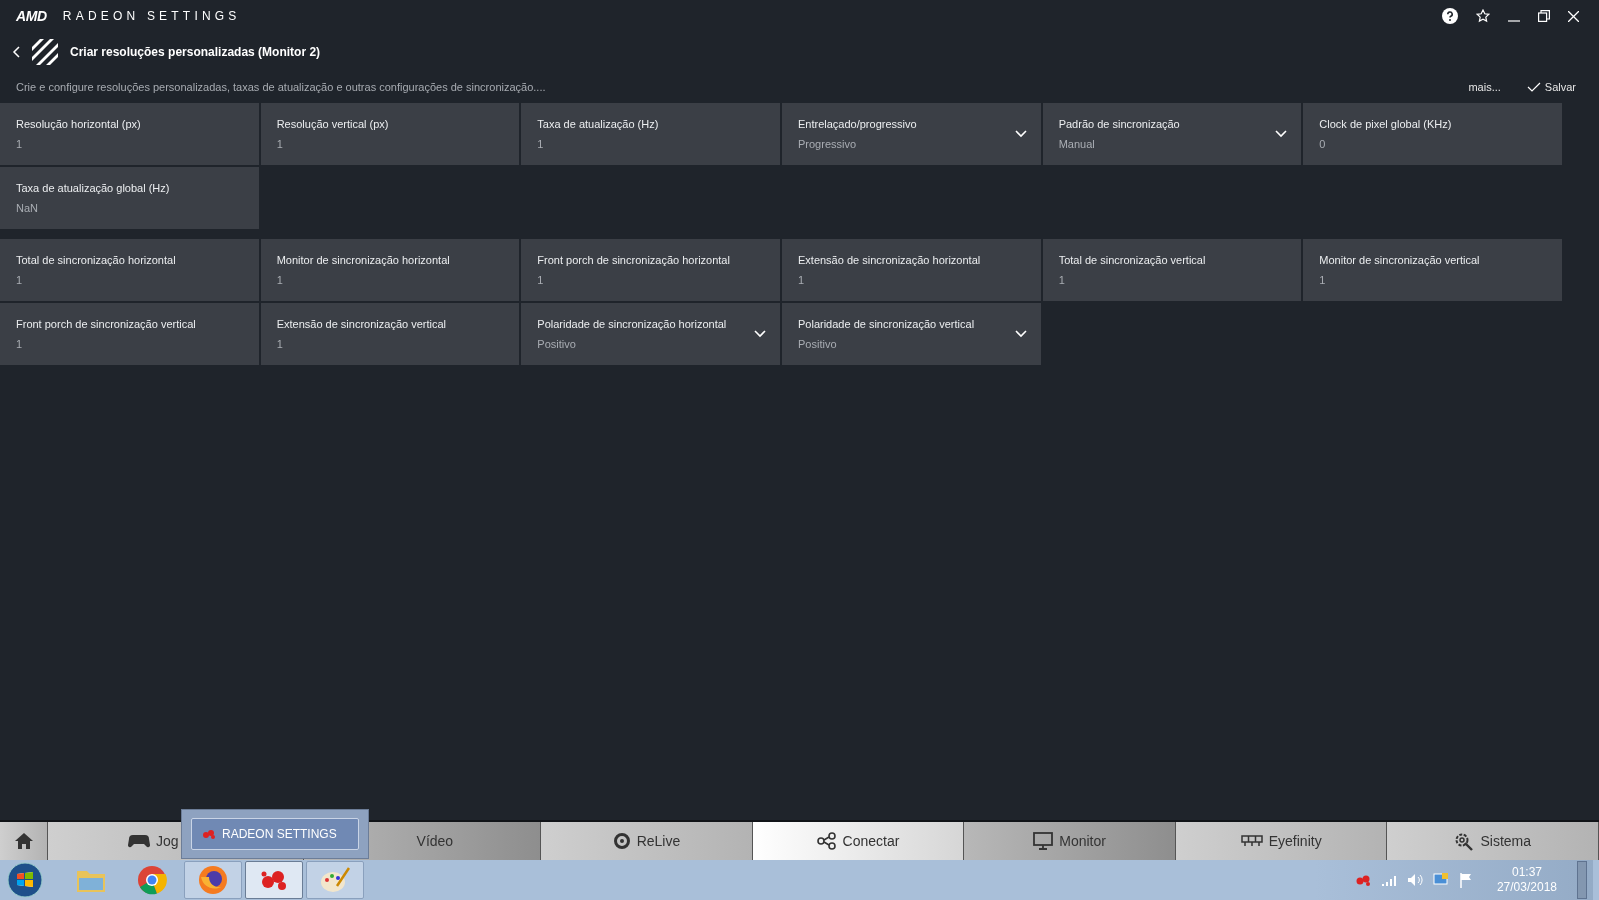 This screenshot has height=900, width=1599. Describe the element at coordinates (650, 334) in the screenshot. I see `dropdown-field: Polaridade de sincronização horizontal Positivo` at that location.